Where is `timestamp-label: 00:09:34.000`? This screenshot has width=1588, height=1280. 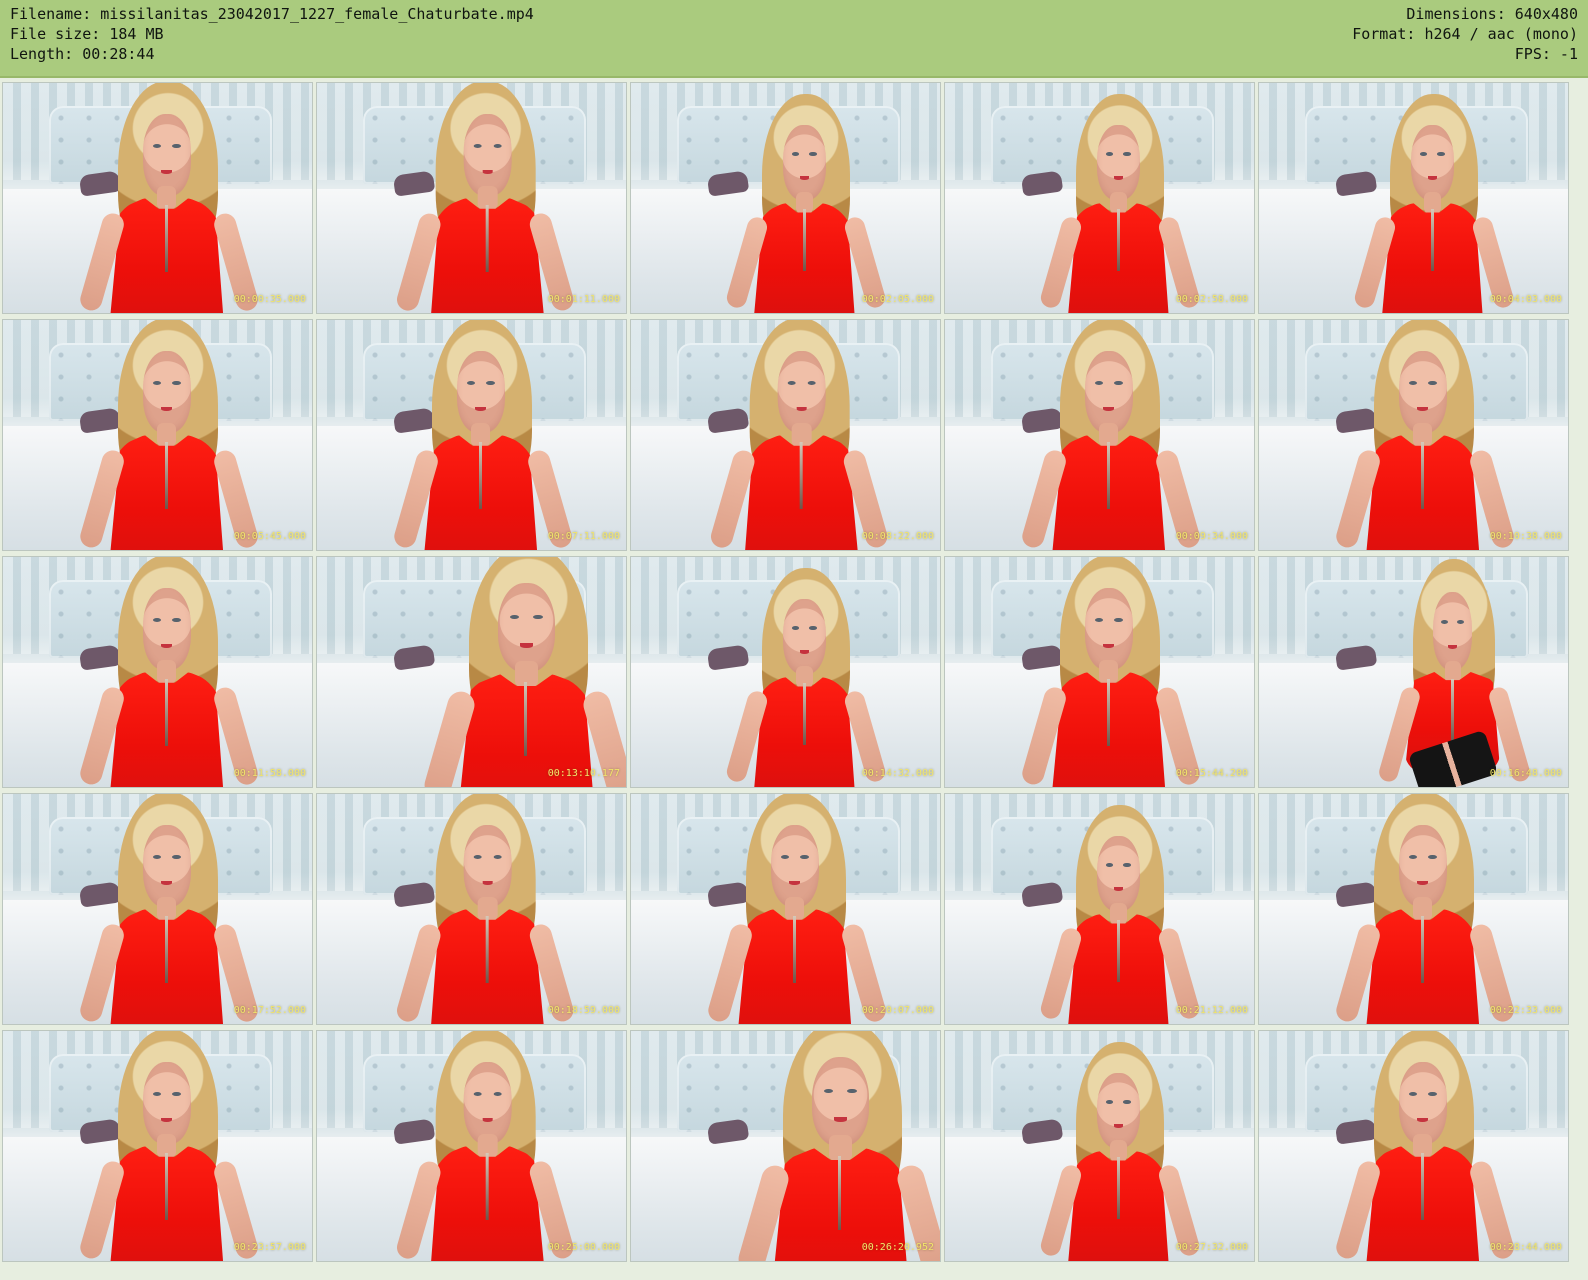
timestamp-label: 00:09:34.000 is located at coordinates (1211, 536).